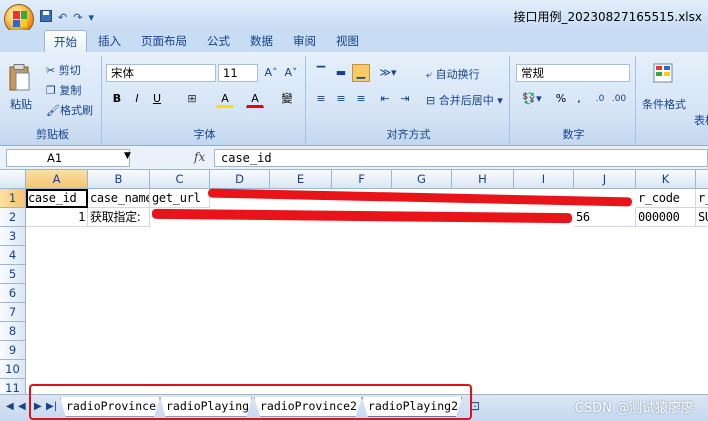  What do you see at coordinates (461, 158) in the screenshot?
I see `formula-input: case_id` at bounding box center [461, 158].